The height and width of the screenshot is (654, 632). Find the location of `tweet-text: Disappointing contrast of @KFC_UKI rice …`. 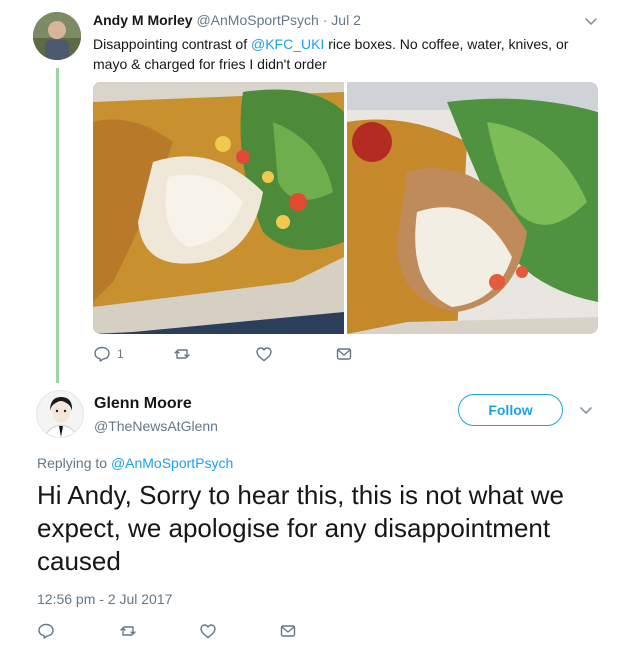

tweet-text: Disappointing contrast of @KFC_UKI rice … is located at coordinates (348, 54).